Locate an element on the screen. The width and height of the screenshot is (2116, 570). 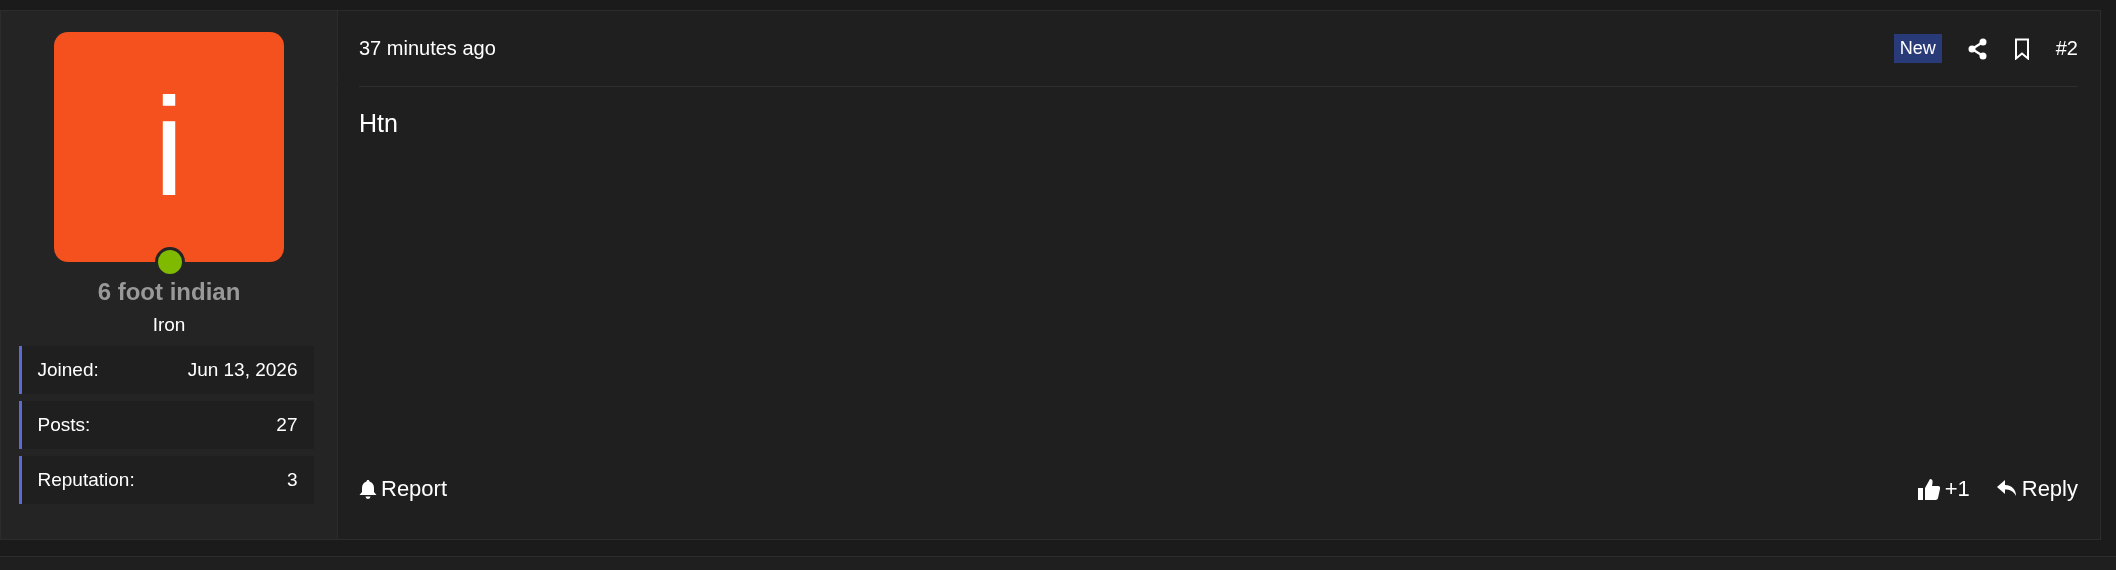
bookmark-icon is located at coordinates (2021, 48).